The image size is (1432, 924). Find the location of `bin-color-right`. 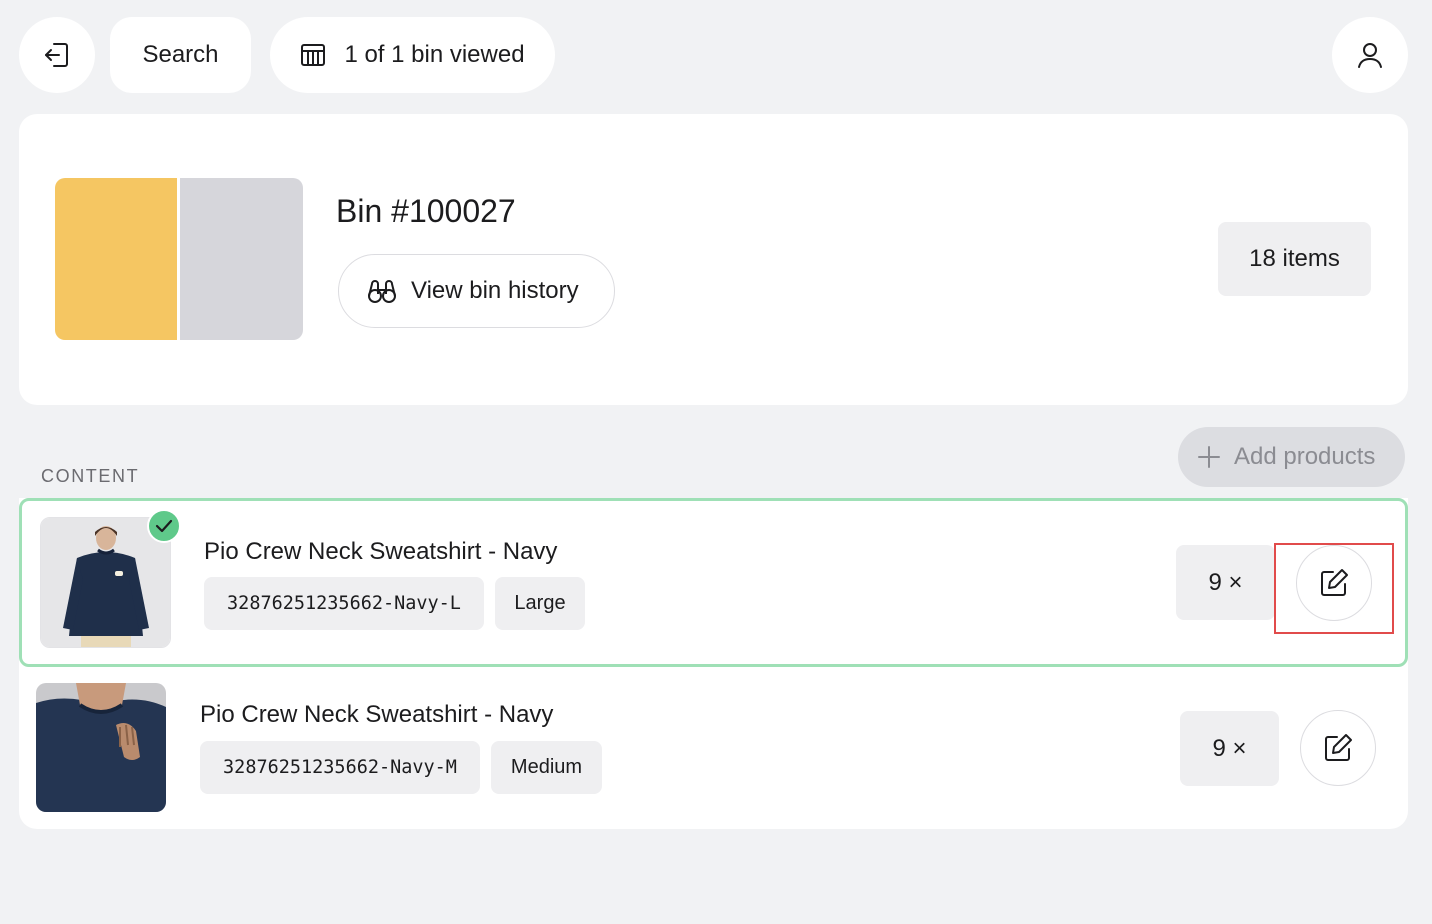

bin-color-right is located at coordinates (241, 259).